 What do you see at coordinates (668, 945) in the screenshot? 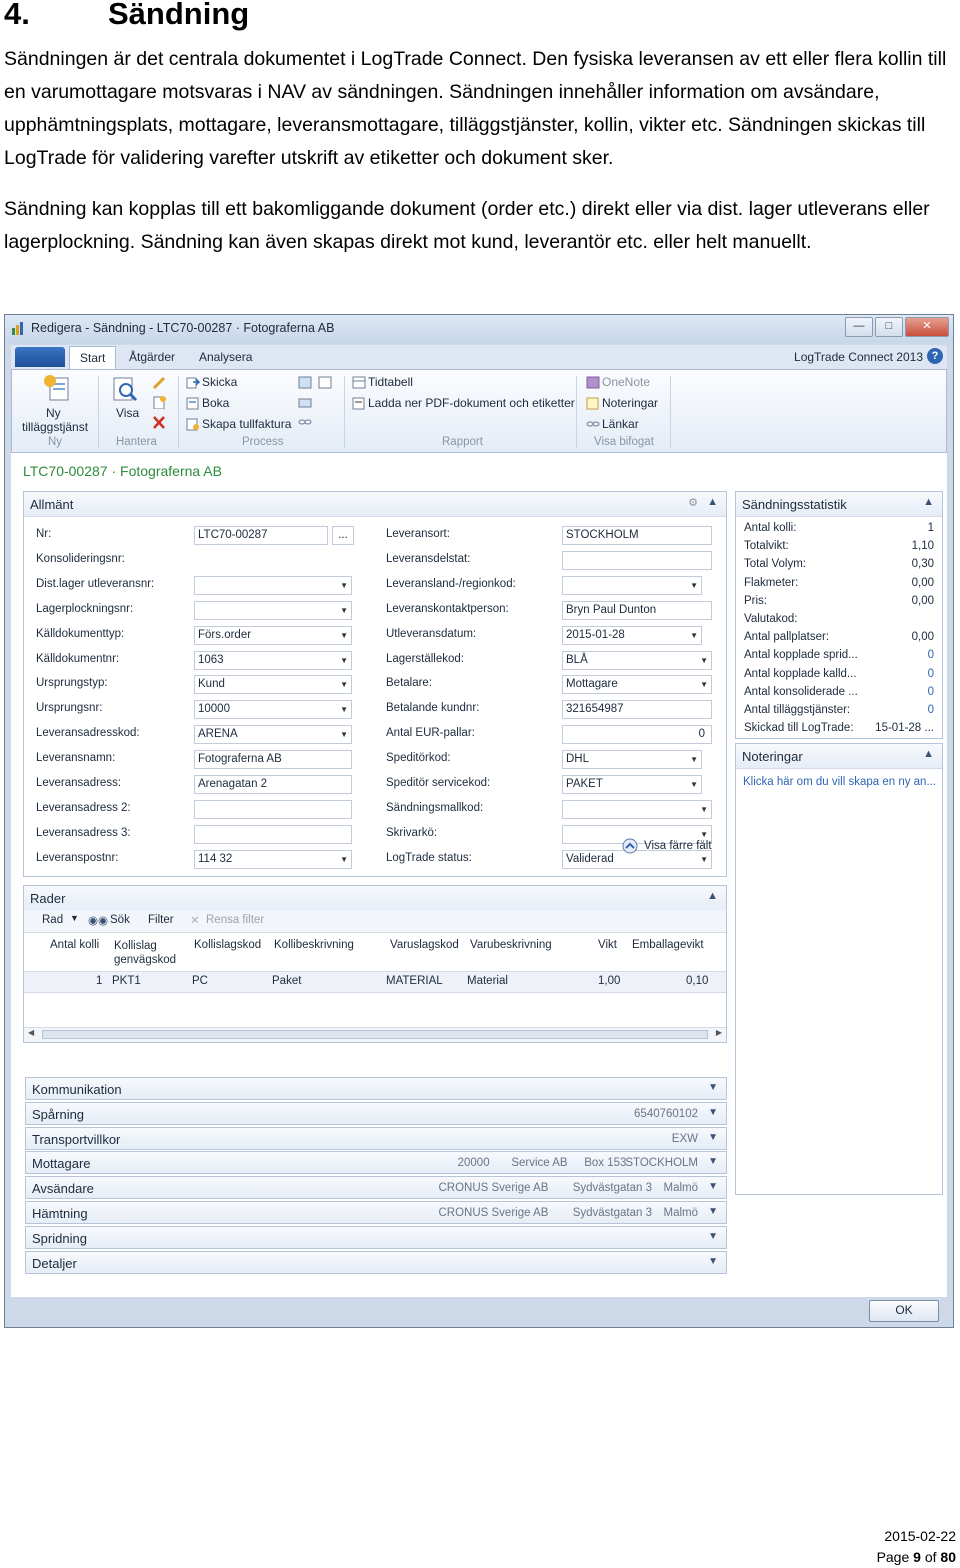
I see `col-emballagevikt: Emballagevikt` at bounding box center [668, 945].